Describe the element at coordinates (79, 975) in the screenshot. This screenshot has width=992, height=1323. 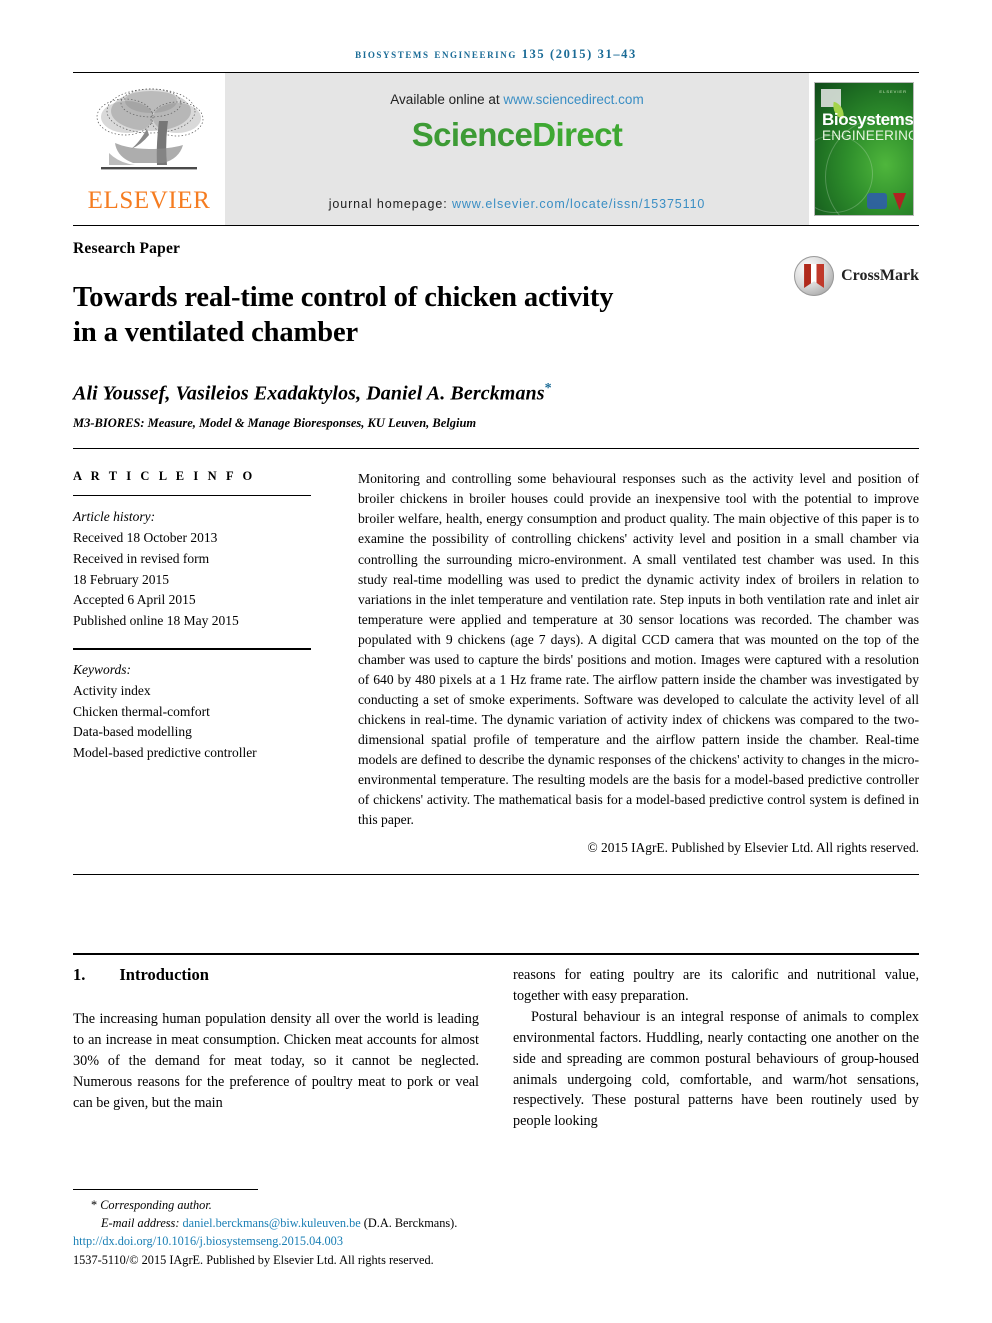
I see `section-number: 1.` at that location.